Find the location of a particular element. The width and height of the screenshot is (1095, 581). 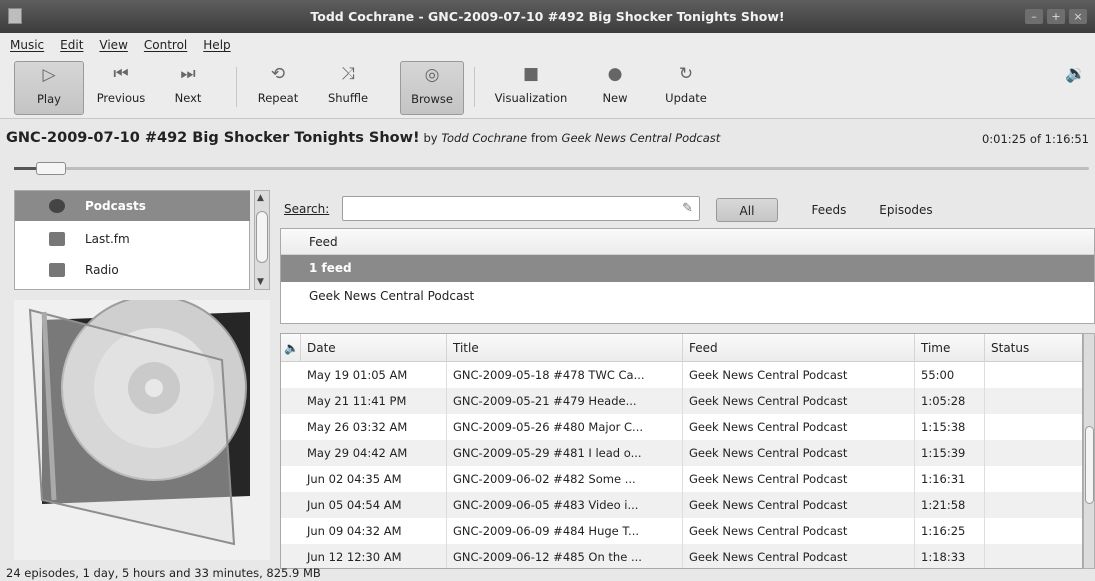

episodes-scrollbar is located at coordinates (1089, 451).